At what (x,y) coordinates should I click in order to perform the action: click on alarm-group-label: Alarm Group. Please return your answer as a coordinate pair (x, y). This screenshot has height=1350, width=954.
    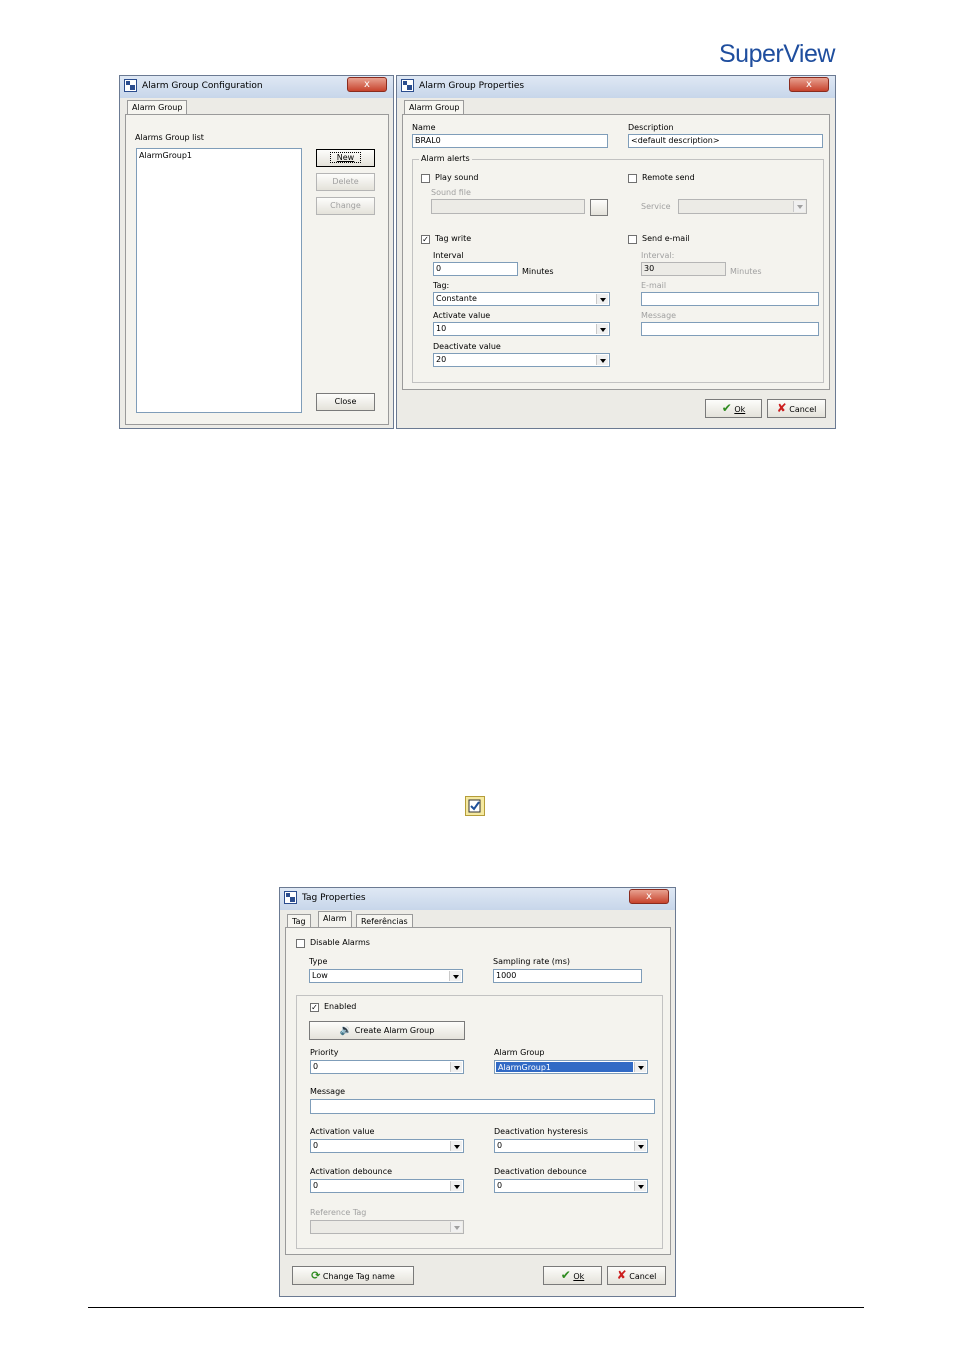
    Looking at the image, I should click on (519, 1052).